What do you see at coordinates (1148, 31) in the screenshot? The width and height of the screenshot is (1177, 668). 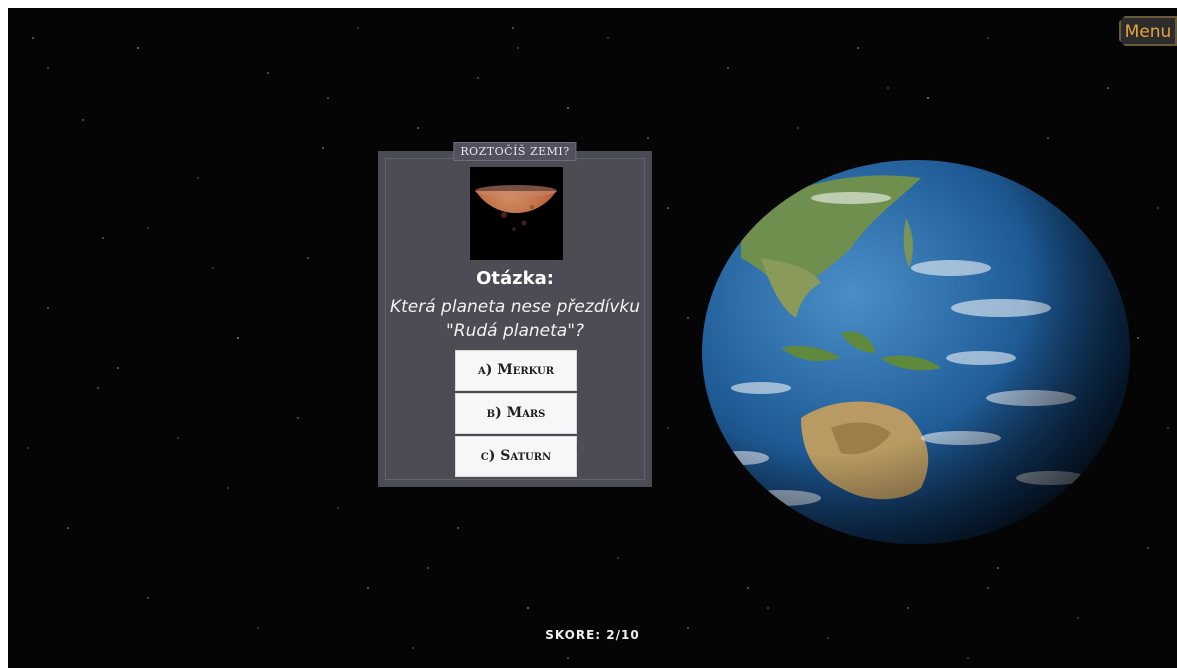 I see `menu-button: Menu` at bounding box center [1148, 31].